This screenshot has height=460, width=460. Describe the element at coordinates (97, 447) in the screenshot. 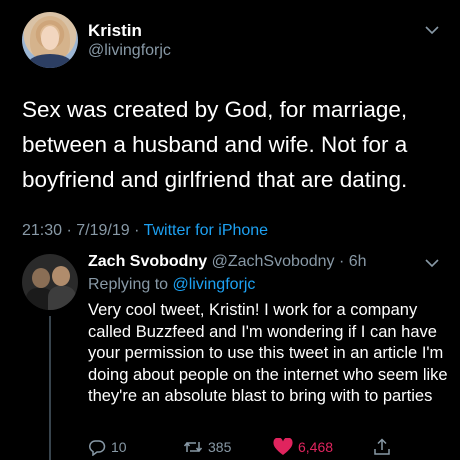

I see `reply-icon` at that location.